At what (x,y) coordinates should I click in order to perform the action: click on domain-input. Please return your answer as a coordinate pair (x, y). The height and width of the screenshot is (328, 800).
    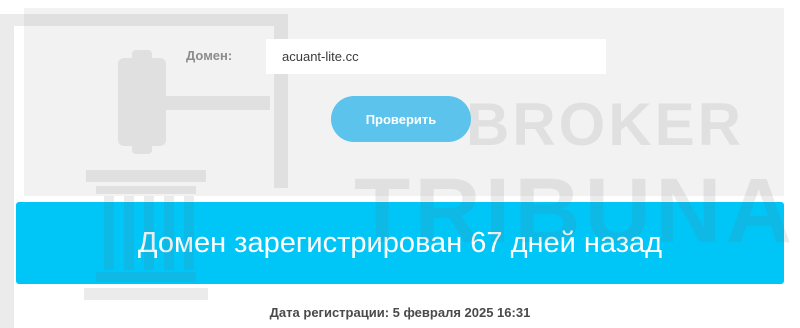
    Looking at the image, I should click on (436, 56).